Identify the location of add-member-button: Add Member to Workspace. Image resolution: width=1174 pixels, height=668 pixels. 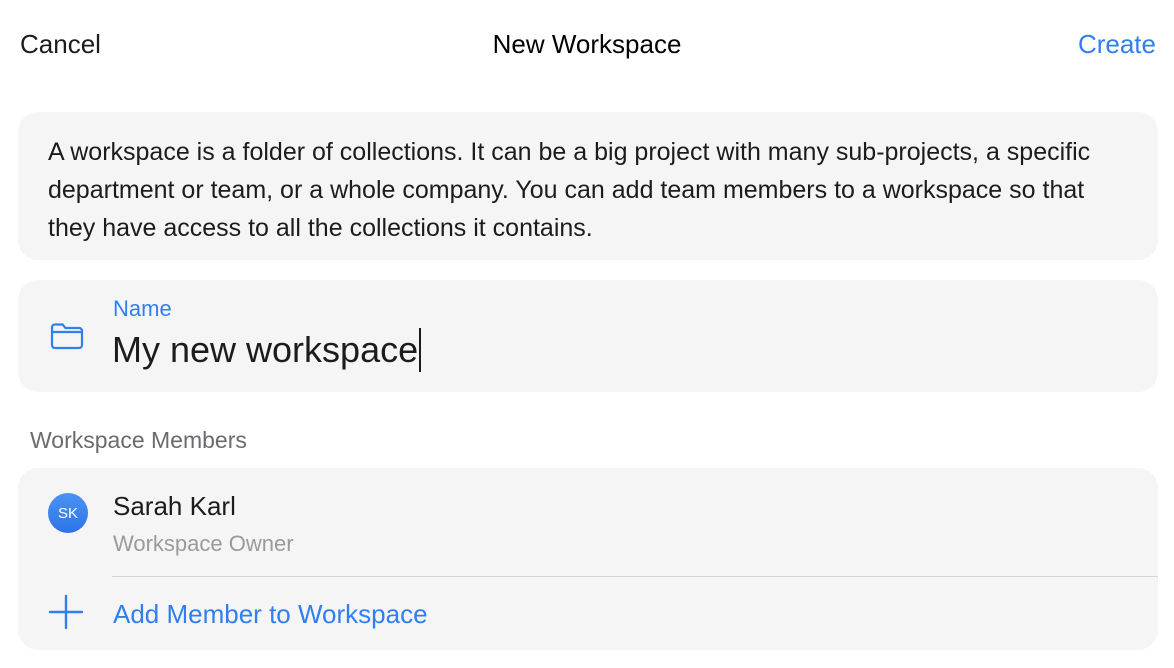
(588, 613).